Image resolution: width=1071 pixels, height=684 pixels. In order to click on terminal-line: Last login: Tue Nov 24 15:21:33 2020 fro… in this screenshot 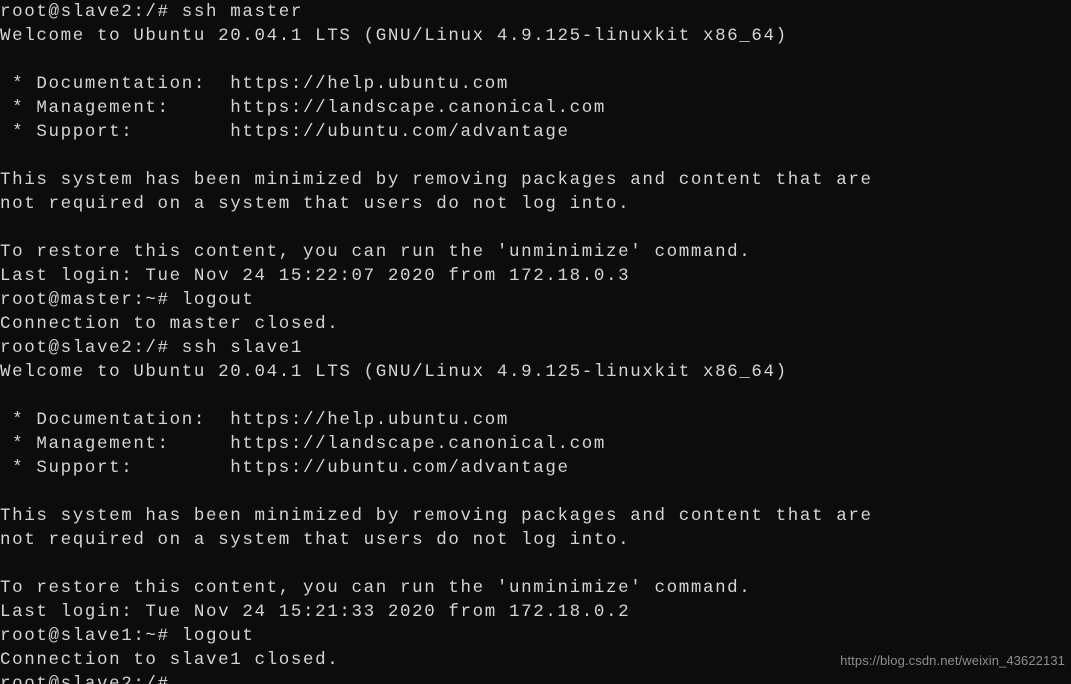, I will do `click(315, 612)`.